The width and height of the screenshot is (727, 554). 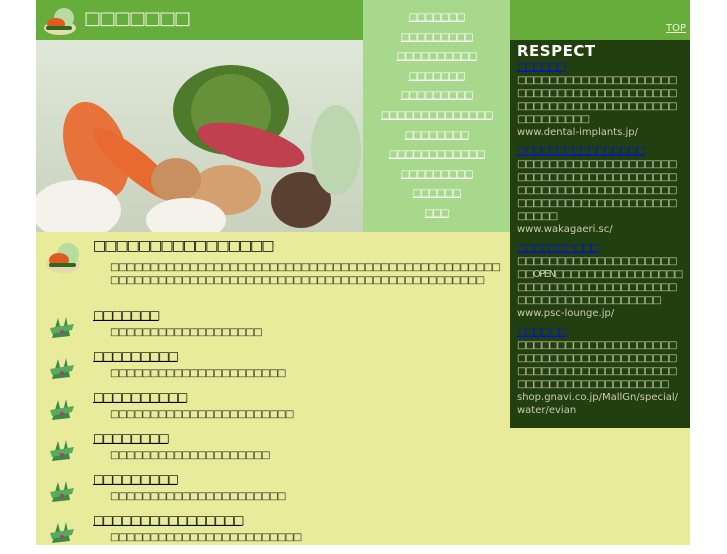 I want to click on list-item: □□□□□□□□□□□□□□□□ □□□□□□□□□□□□□□□□□□□□□□□□, so click(x=271, y=533).